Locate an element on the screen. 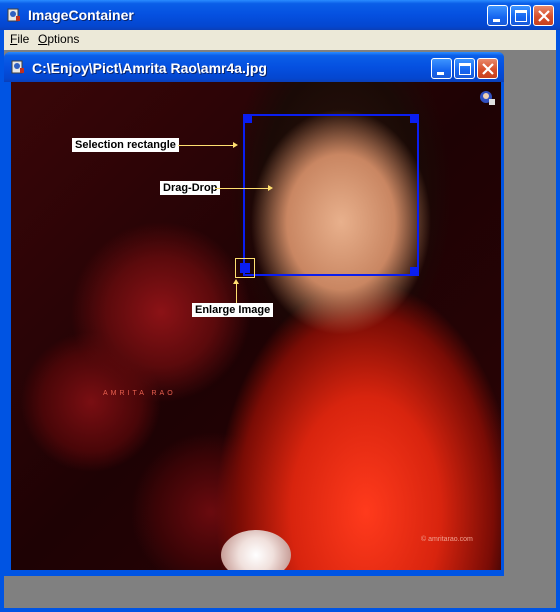 The width and height of the screenshot is (560, 612). annotation-selection-label: Selection rectangle is located at coordinates (125, 145).